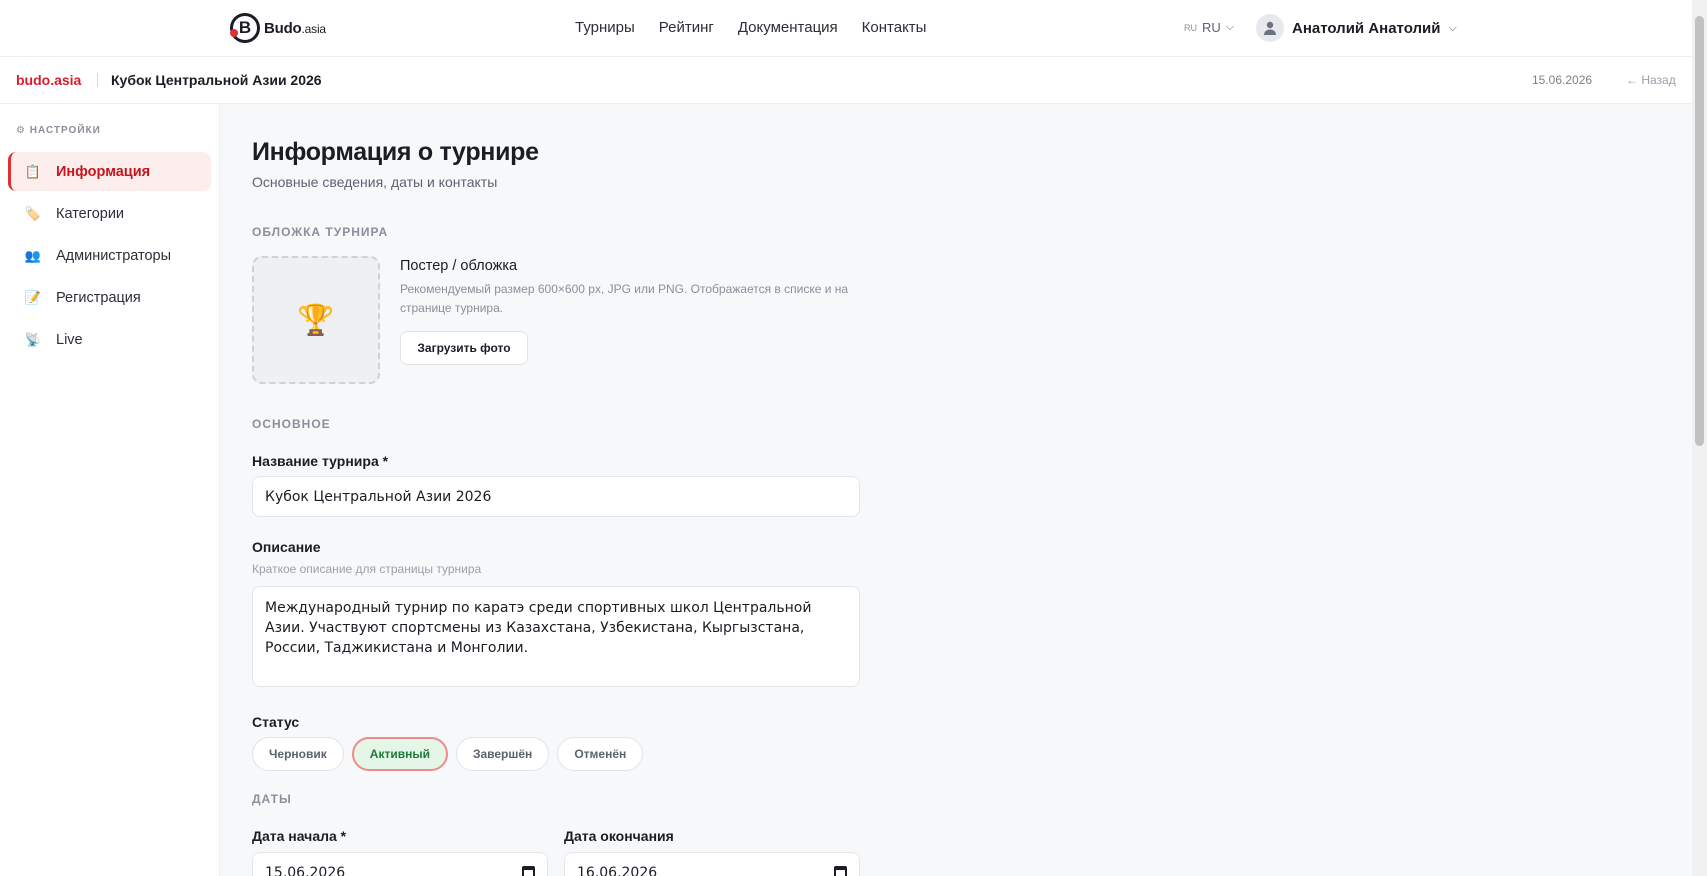  What do you see at coordinates (33, 255) in the screenshot?
I see `users-icon: 👥` at bounding box center [33, 255].